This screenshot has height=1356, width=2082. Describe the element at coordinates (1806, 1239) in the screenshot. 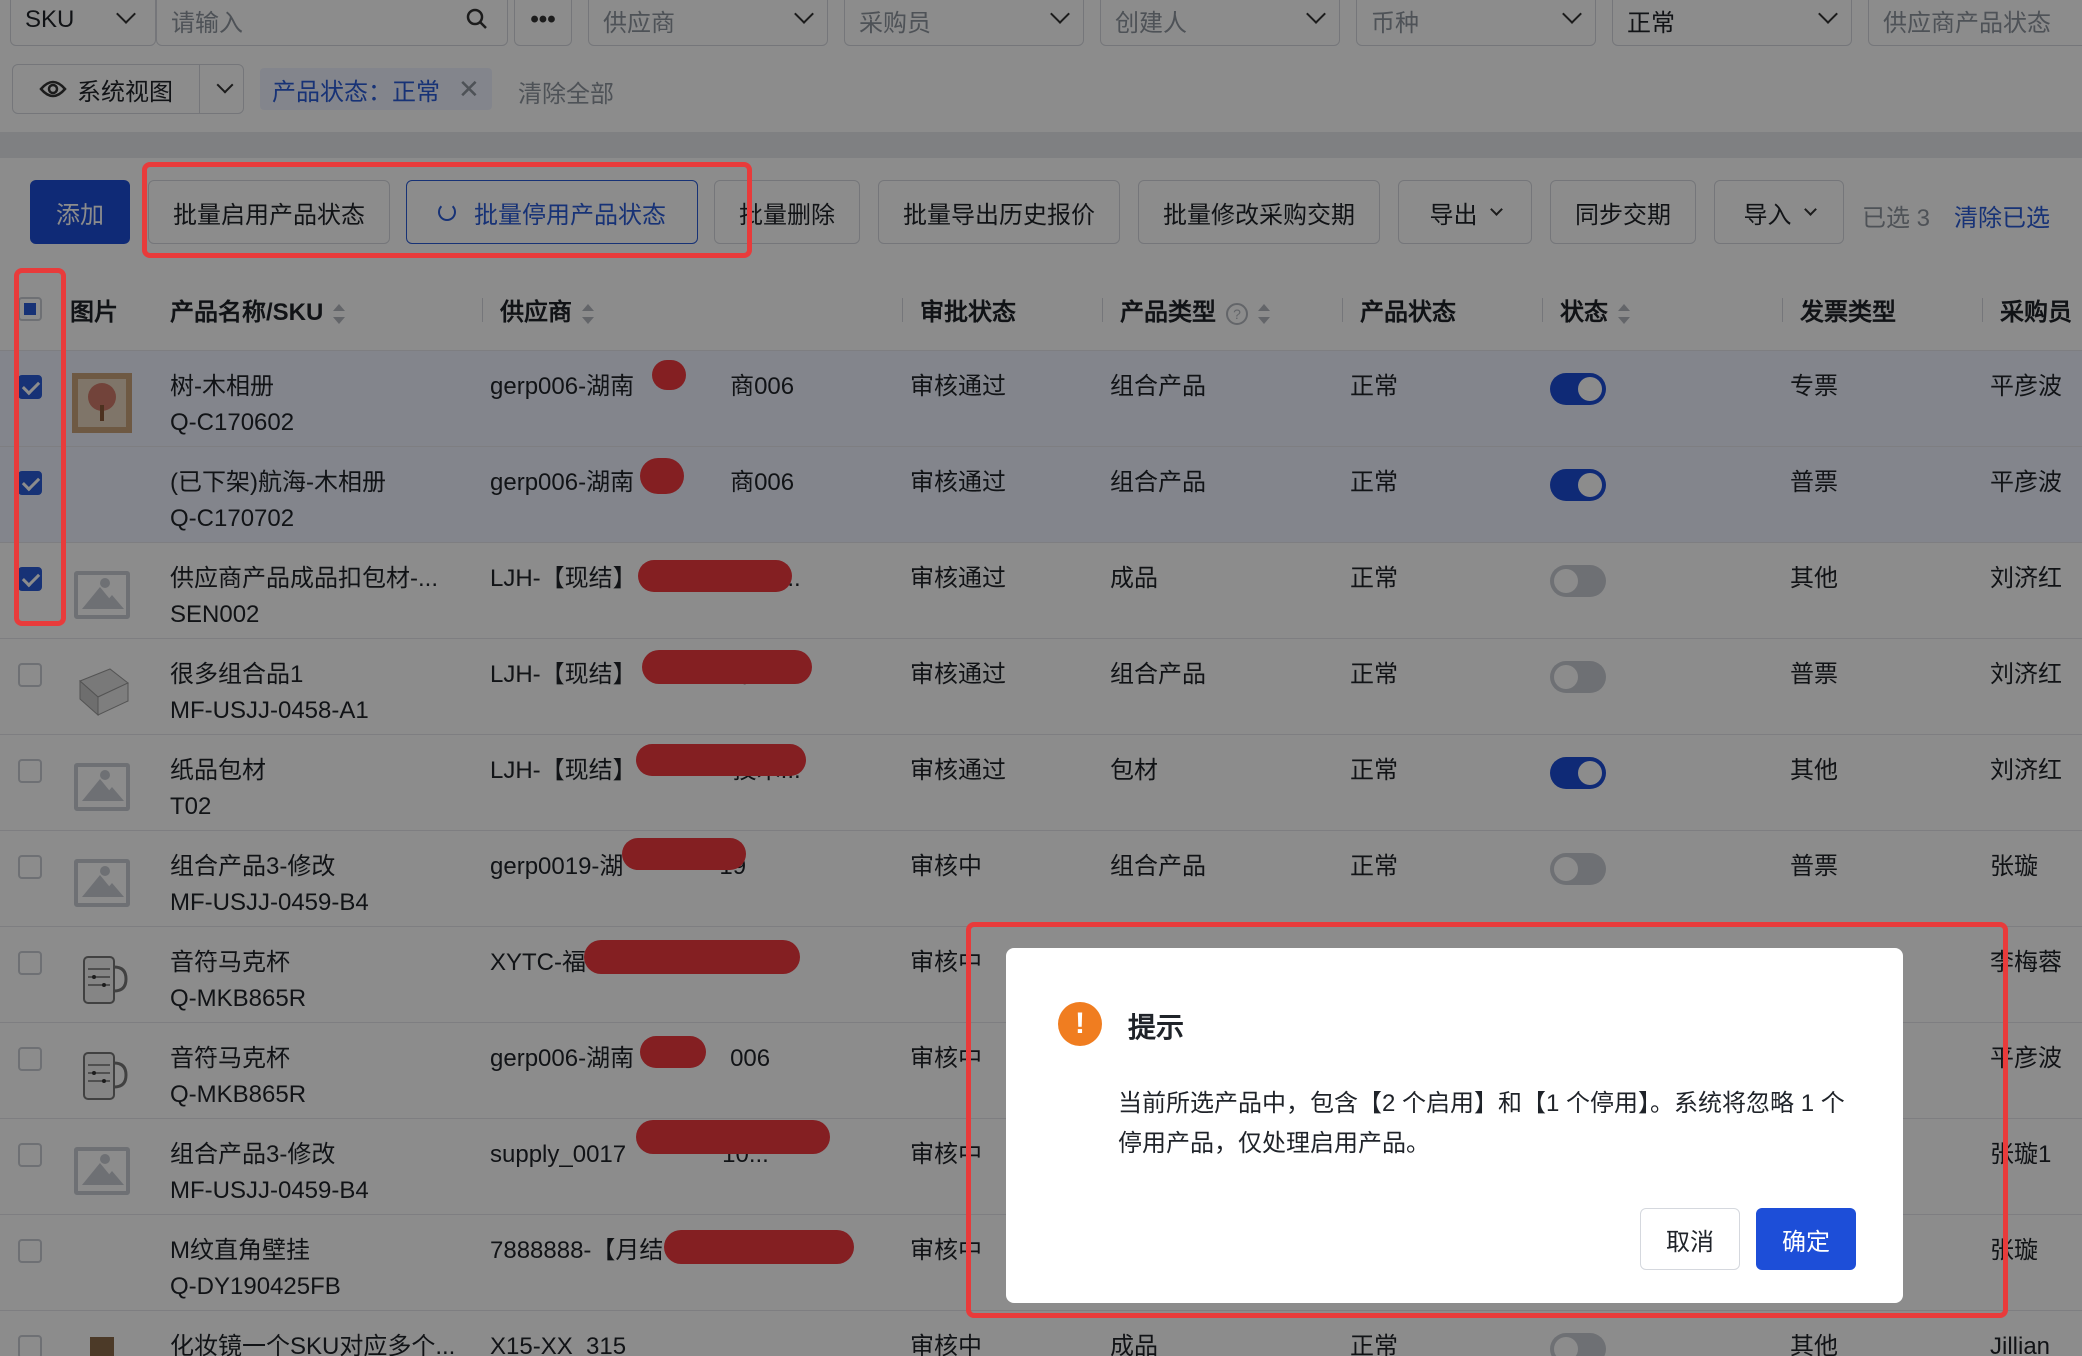

I see `confirm-button: 确定` at that location.